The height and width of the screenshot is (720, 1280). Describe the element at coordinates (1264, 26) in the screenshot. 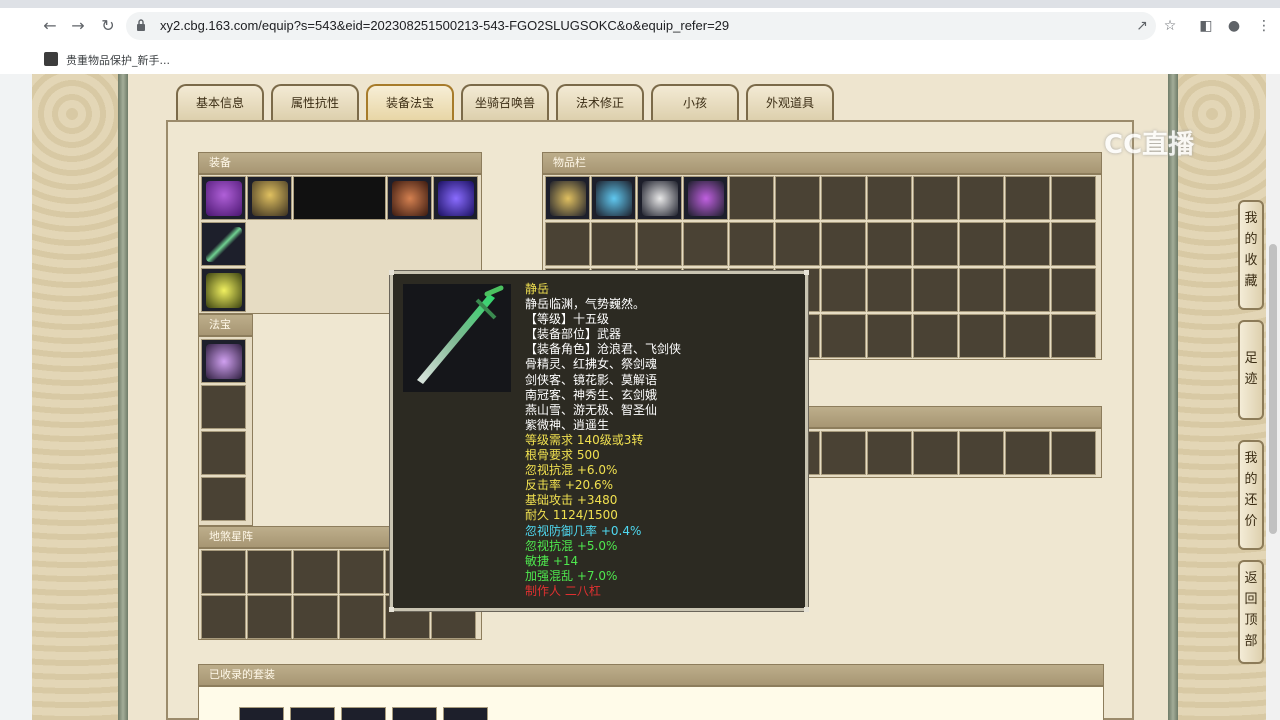

I see `menu-icon: ⋮` at that location.